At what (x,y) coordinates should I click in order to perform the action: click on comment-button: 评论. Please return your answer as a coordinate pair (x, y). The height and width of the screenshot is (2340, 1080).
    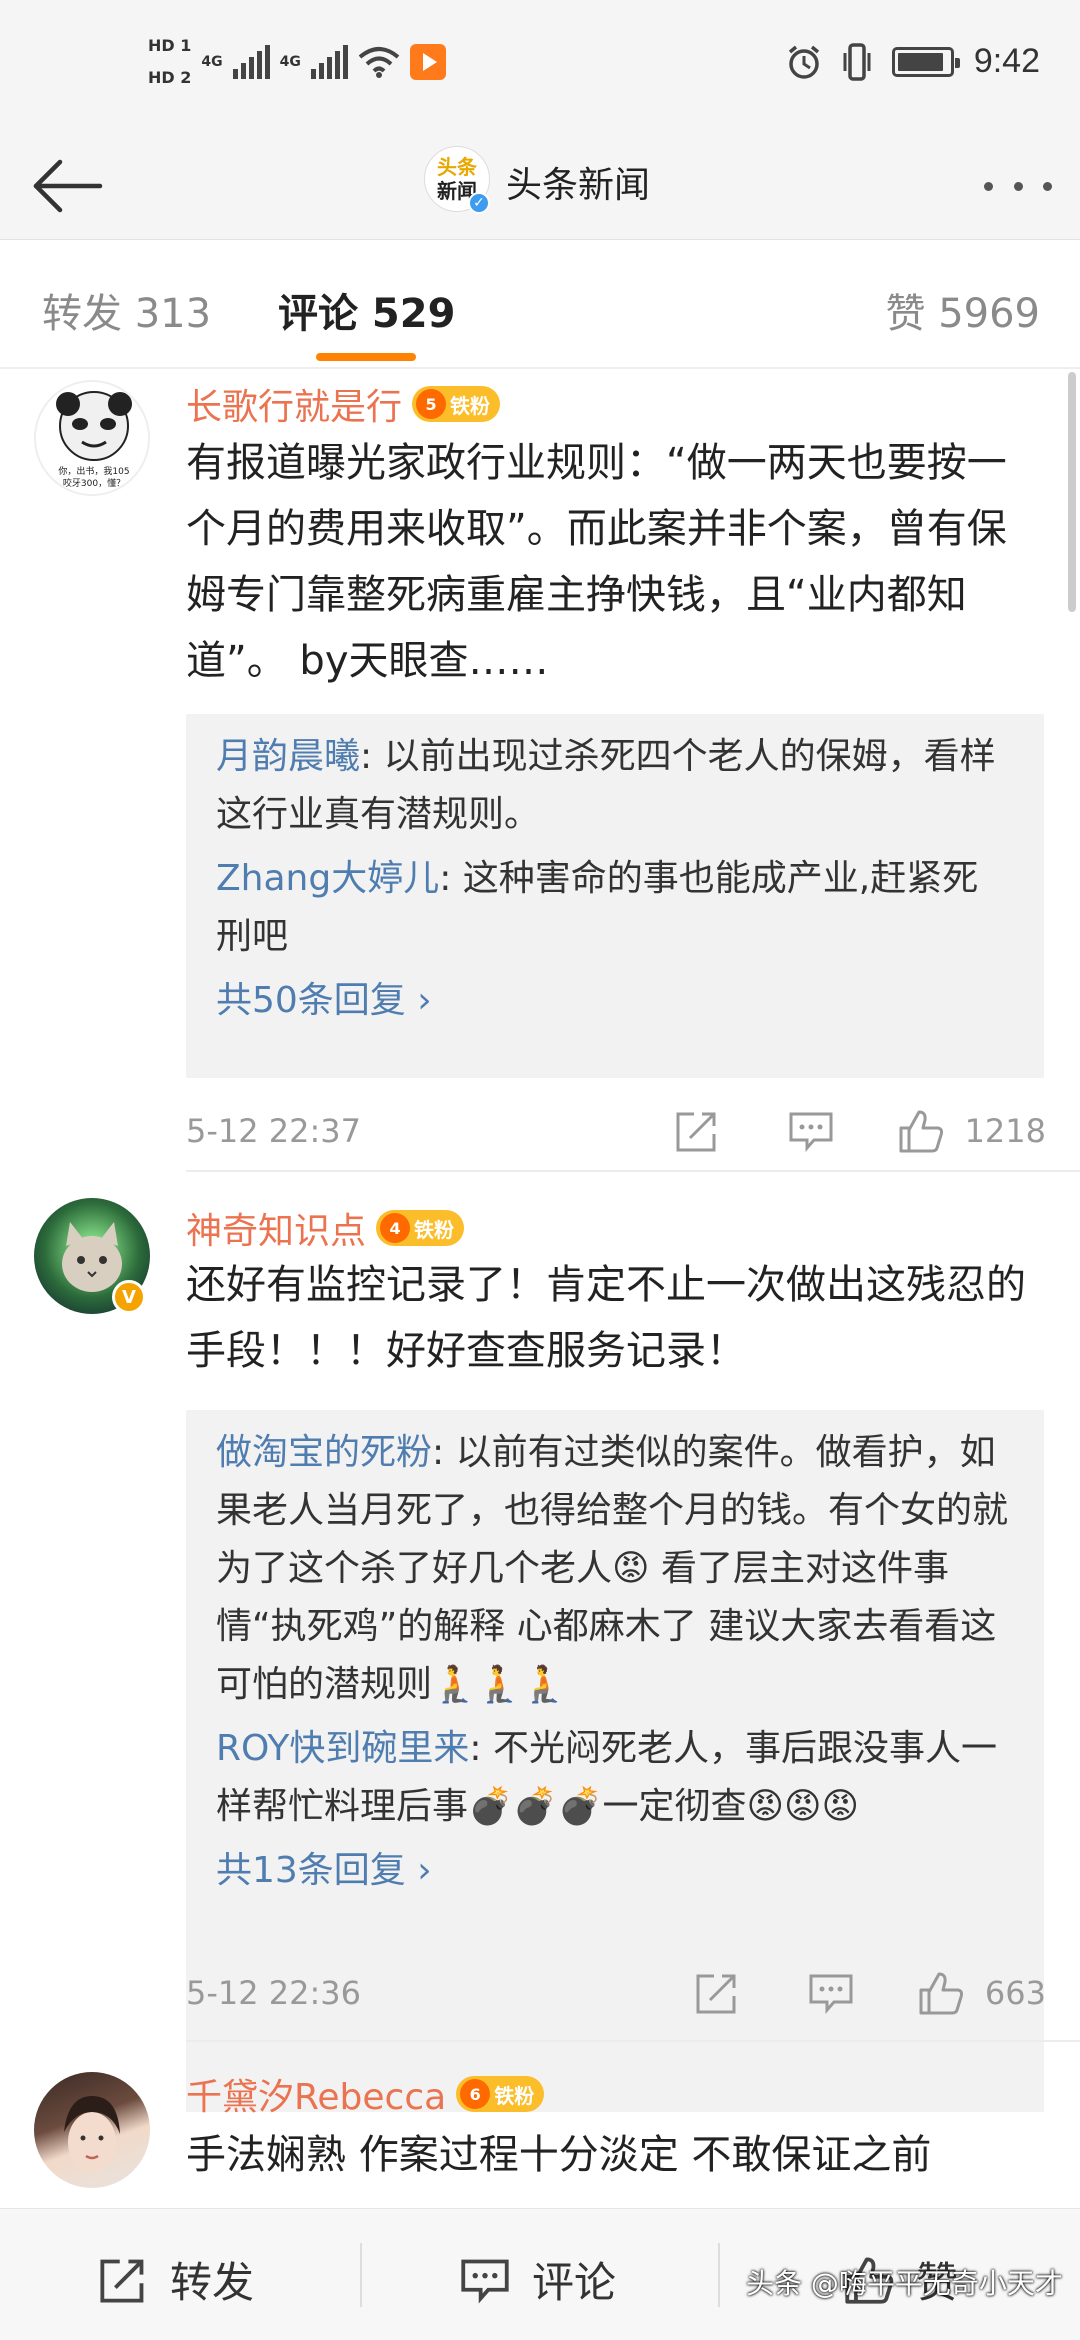
    Looking at the image, I should click on (538, 2279).